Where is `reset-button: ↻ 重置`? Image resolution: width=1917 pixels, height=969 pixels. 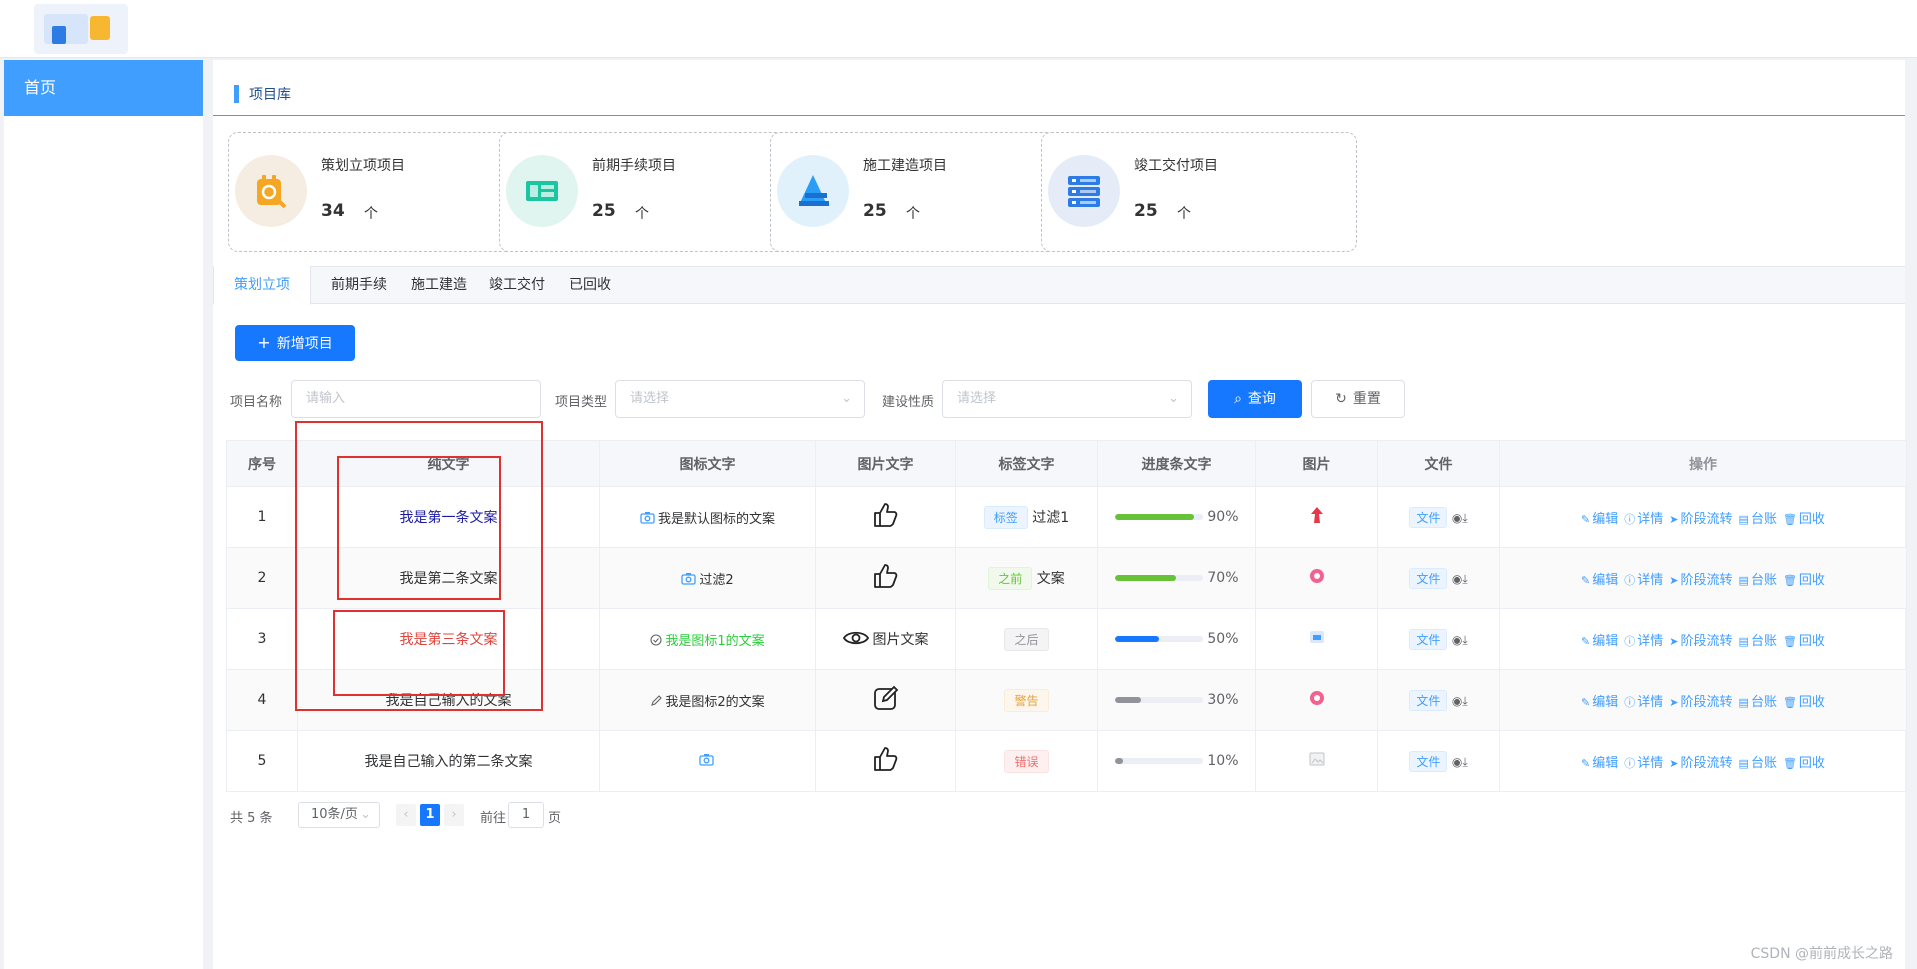 reset-button: ↻ 重置 is located at coordinates (1358, 399).